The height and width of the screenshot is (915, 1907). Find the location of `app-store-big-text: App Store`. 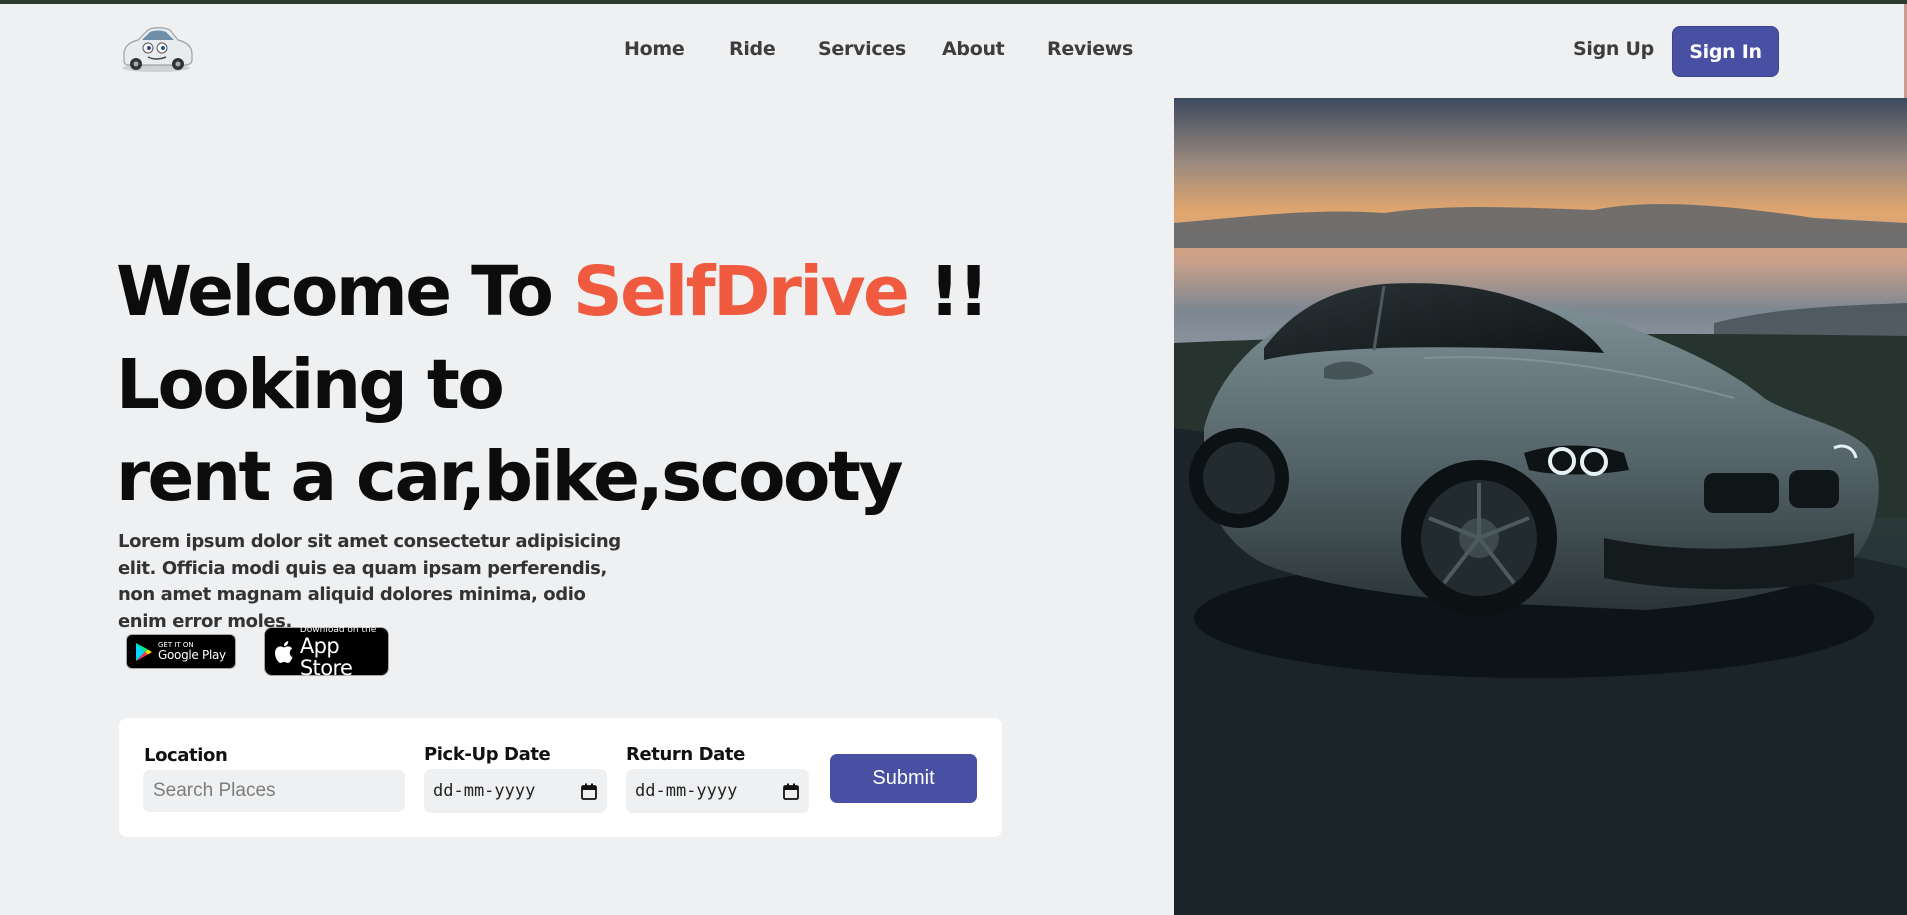

app-store-big-text: App Store is located at coordinates (326, 656).